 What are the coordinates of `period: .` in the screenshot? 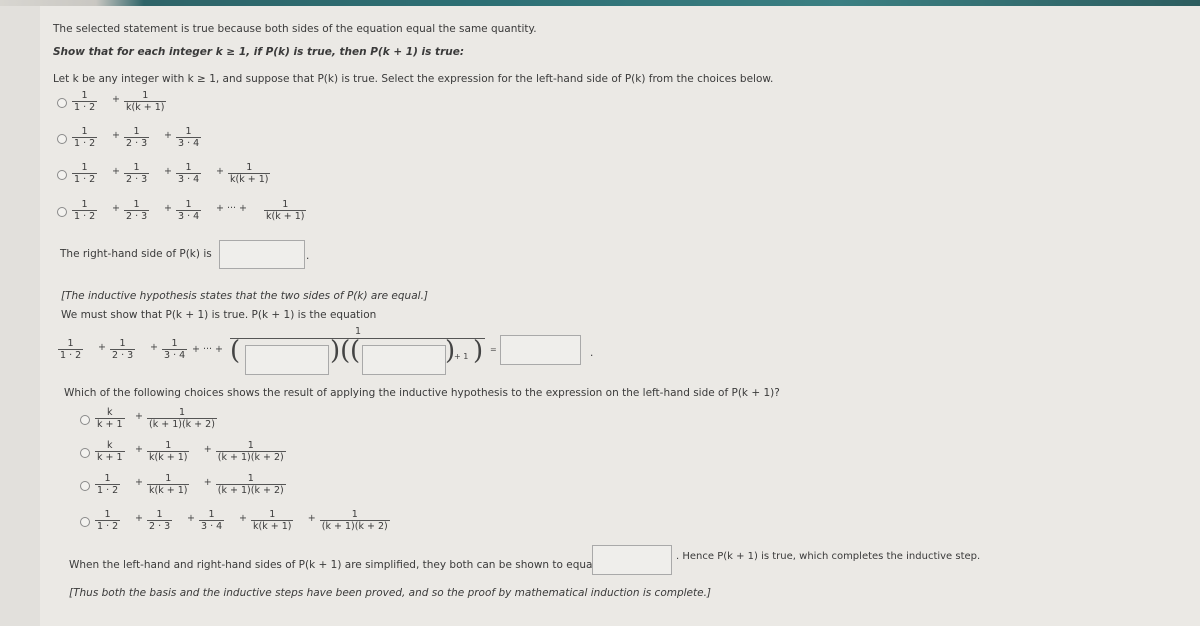 It's located at (308, 256).